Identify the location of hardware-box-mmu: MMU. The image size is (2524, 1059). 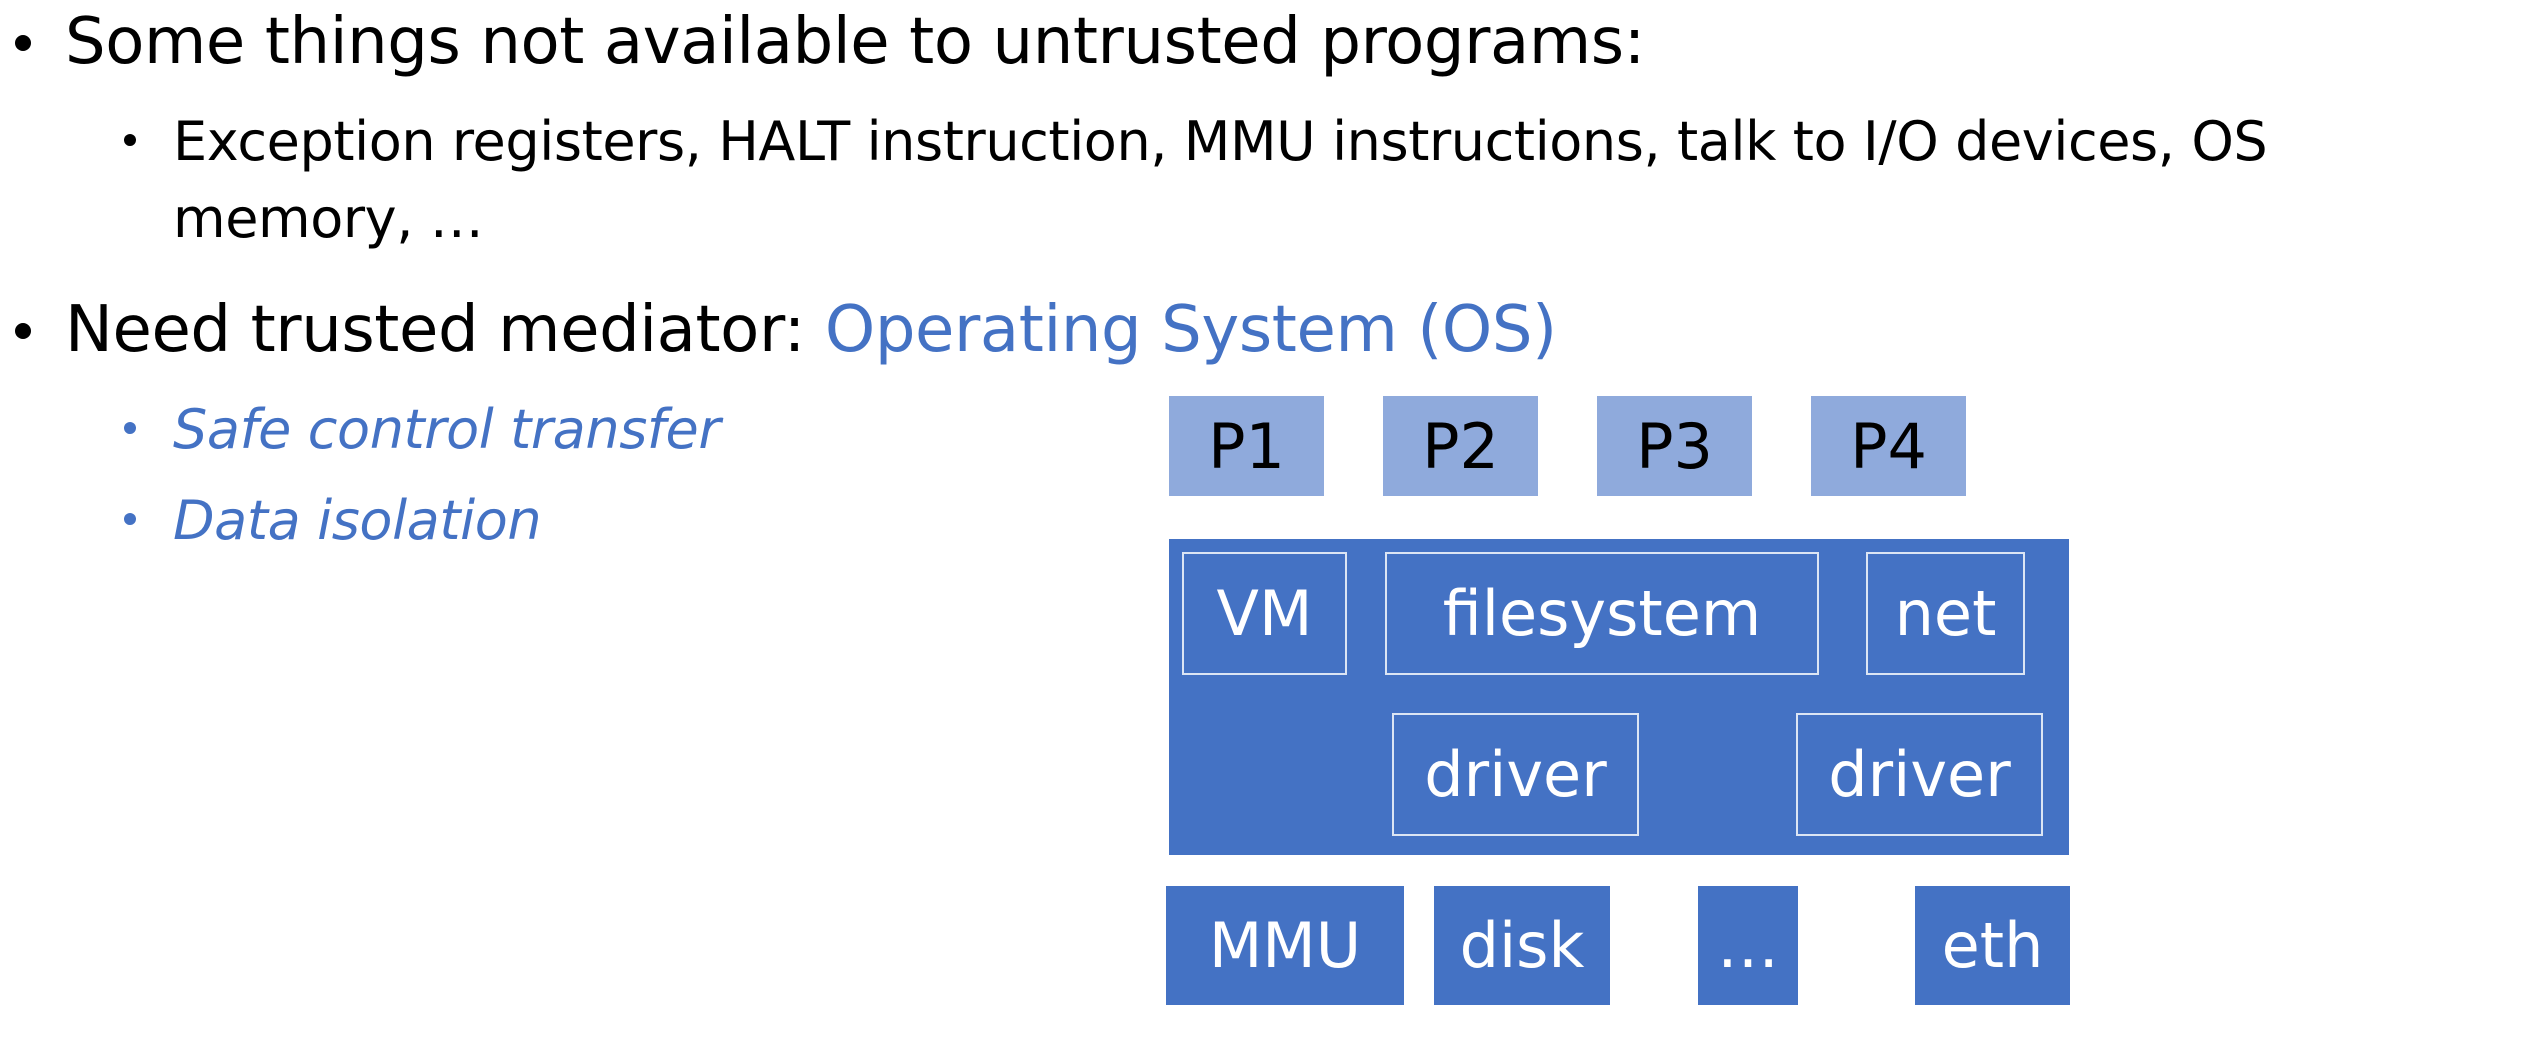
(1285, 945).